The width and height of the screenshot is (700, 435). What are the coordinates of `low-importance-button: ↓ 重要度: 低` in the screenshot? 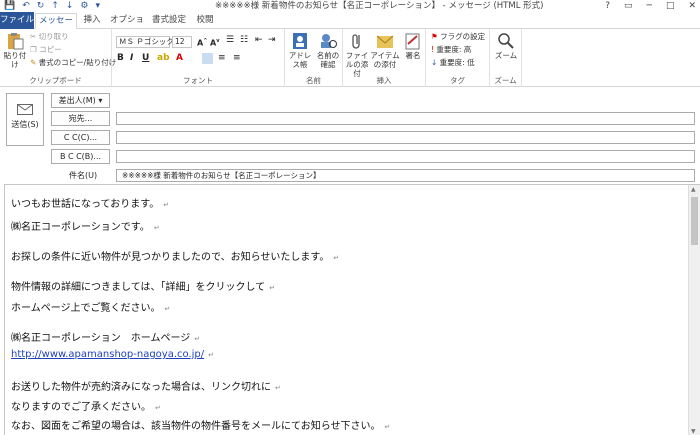 It's located at (453, 62).